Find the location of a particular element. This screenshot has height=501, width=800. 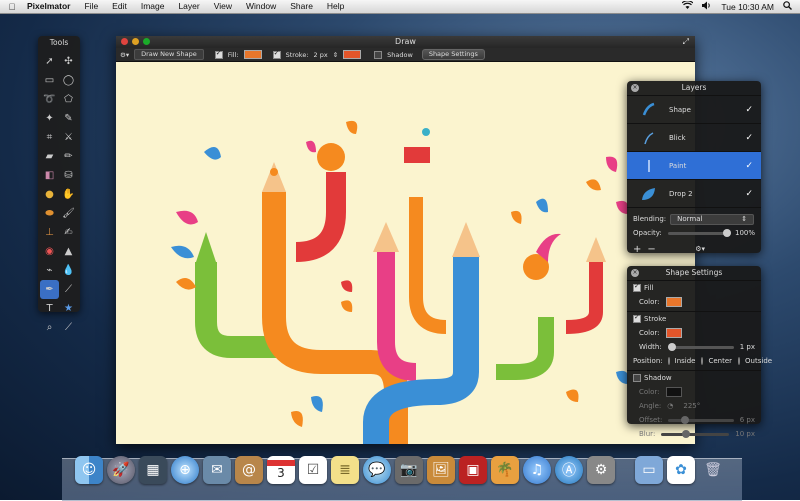

close-icon: × is located at coordinates (635, 88).